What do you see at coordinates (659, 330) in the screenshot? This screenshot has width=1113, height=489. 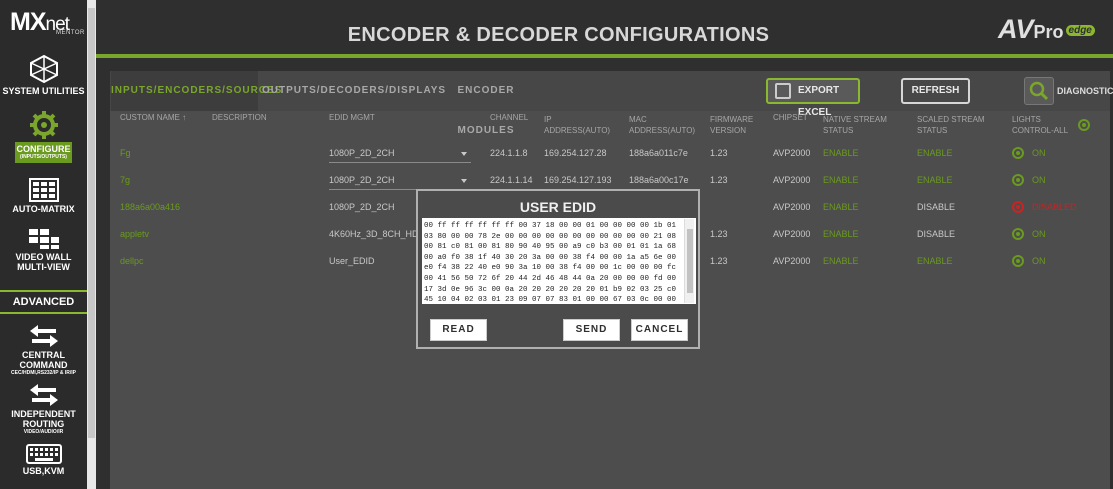 I see `cancel-button: CANCEL` at bounding box center [659, 330].